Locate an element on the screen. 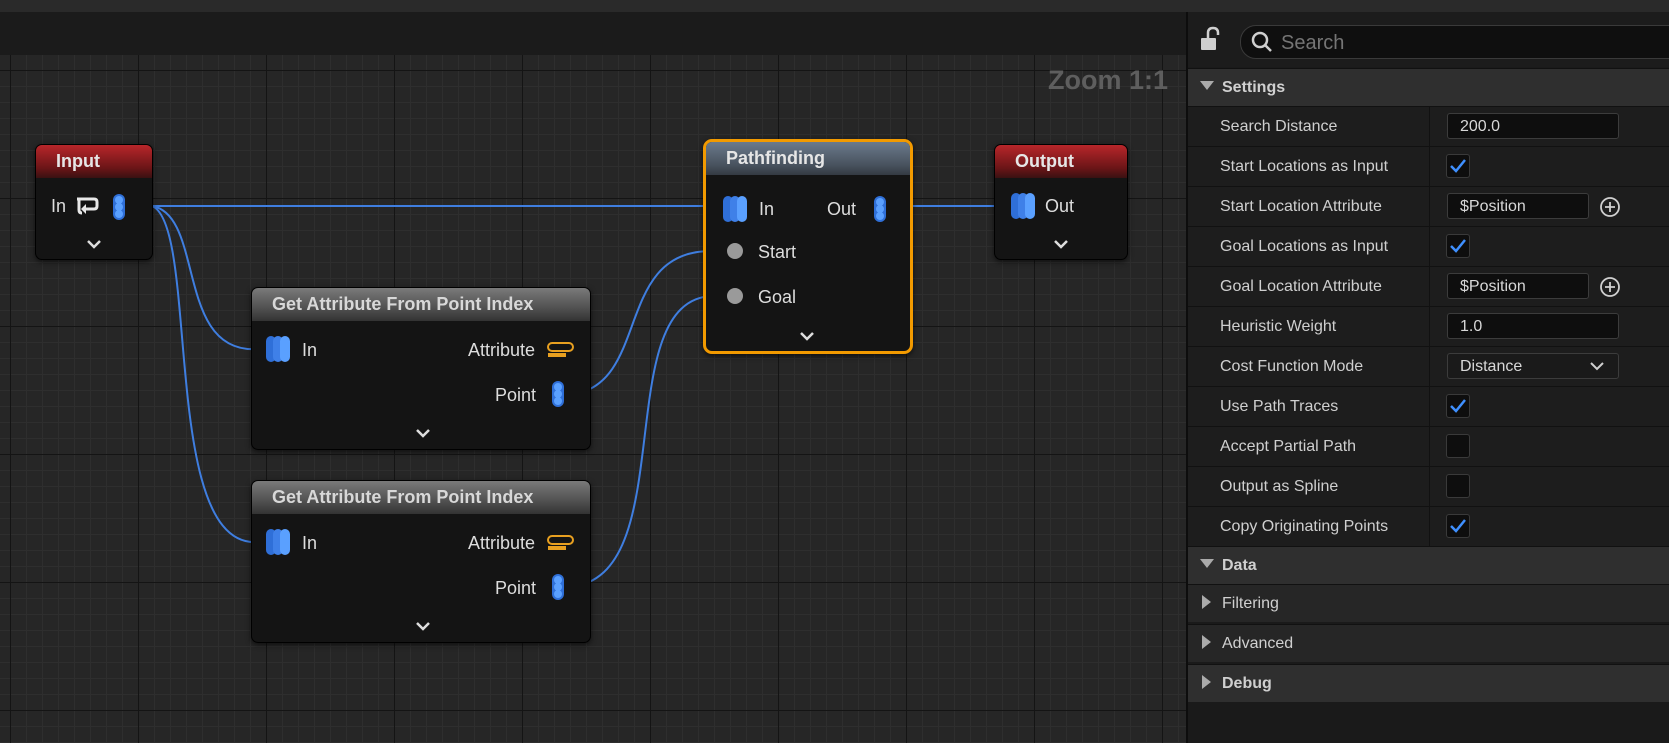 The height and width of the screenshot is (743, 1669). prop-label: Heuristic Weight is located at coordinates (1278, 326).